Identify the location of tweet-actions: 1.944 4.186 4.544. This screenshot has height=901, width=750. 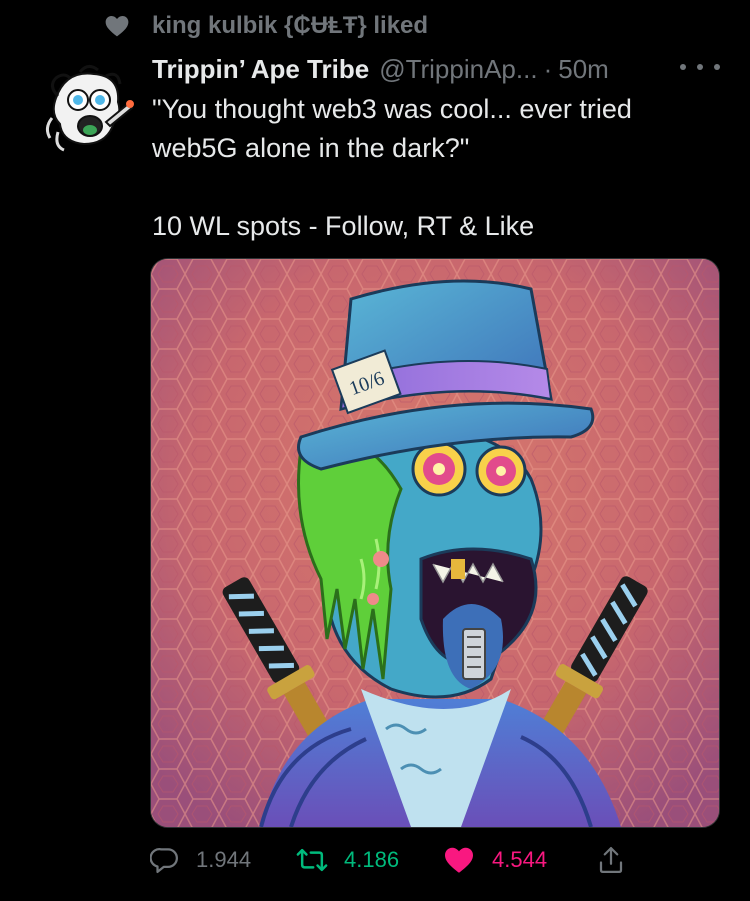
(390, 860).